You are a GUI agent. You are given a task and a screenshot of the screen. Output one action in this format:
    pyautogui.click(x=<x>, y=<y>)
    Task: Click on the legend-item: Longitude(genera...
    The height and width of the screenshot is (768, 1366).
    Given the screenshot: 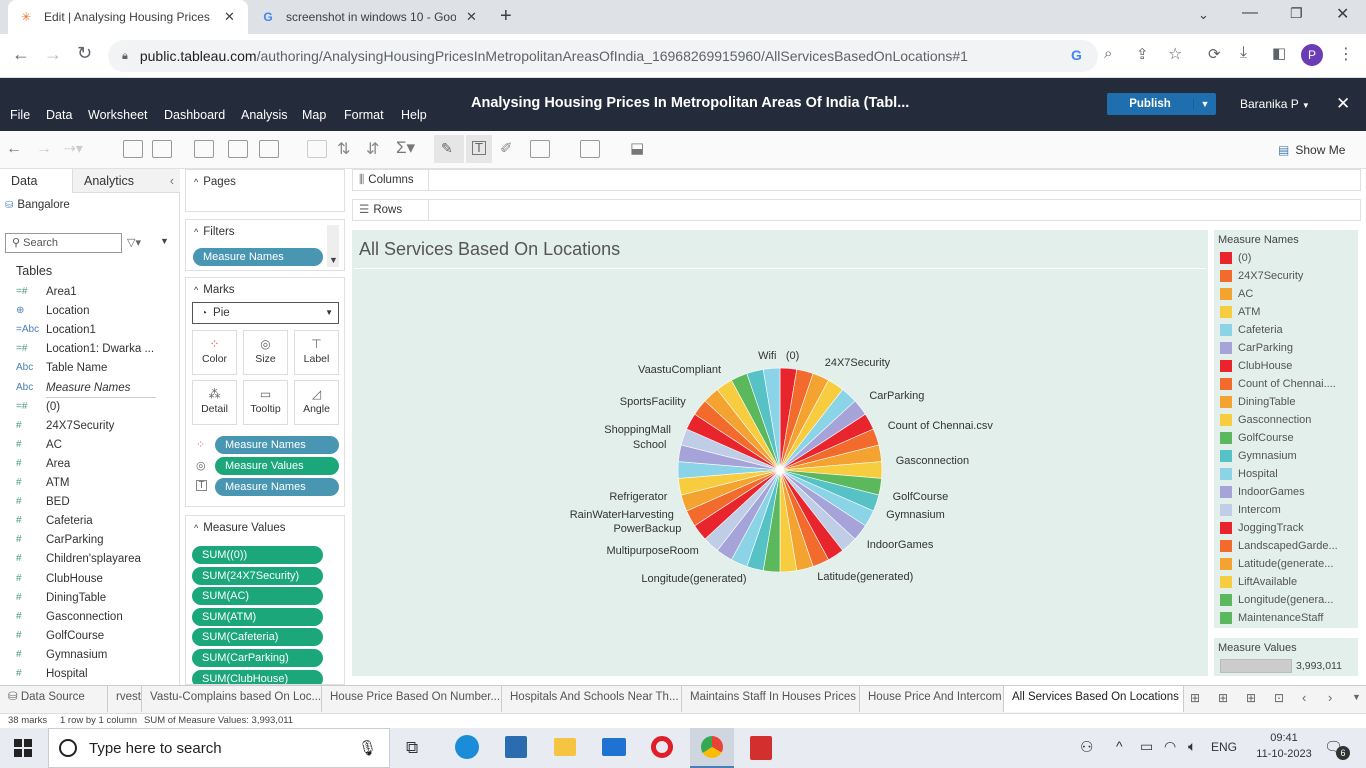 What is the action you would take?
    pyautogui.click(x=1286, y=600)
    